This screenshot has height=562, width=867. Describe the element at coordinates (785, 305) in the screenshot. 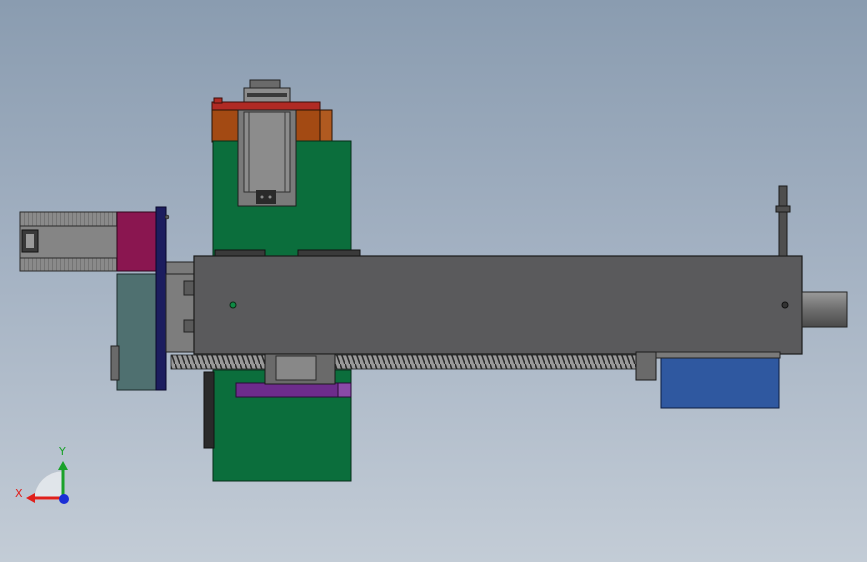

I see `frame-hole-right` at that location.